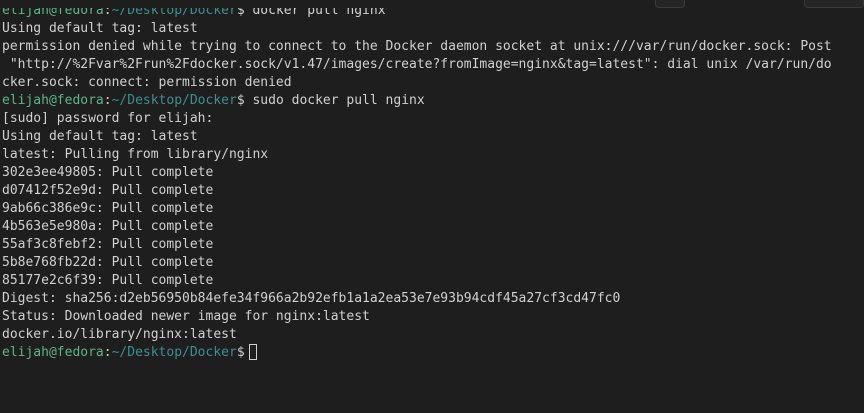 The height and width of the screenshot is (413, 864). What do you see at coordinates (108, 208) in the screenshot?
I see `output-line: 9ab66c386e9c: Pull complete` at bounding box center [108, 208].